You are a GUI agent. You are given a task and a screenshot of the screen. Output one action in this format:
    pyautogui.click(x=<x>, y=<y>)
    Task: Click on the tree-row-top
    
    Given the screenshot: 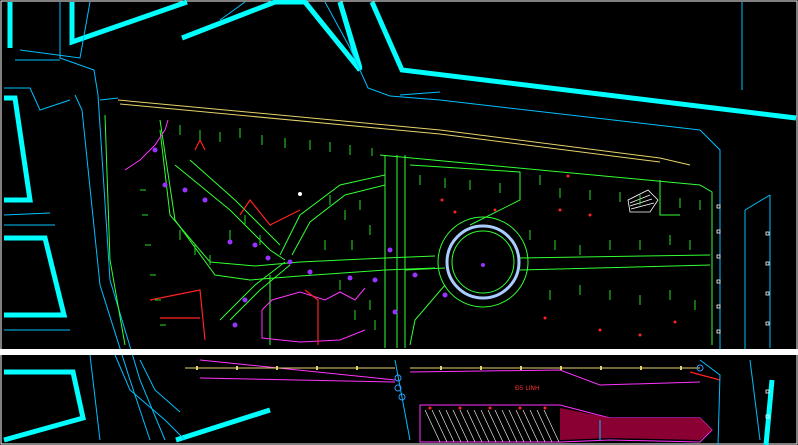 What is the action you would take?
    pyautogui.click(x=440, y=167)
    